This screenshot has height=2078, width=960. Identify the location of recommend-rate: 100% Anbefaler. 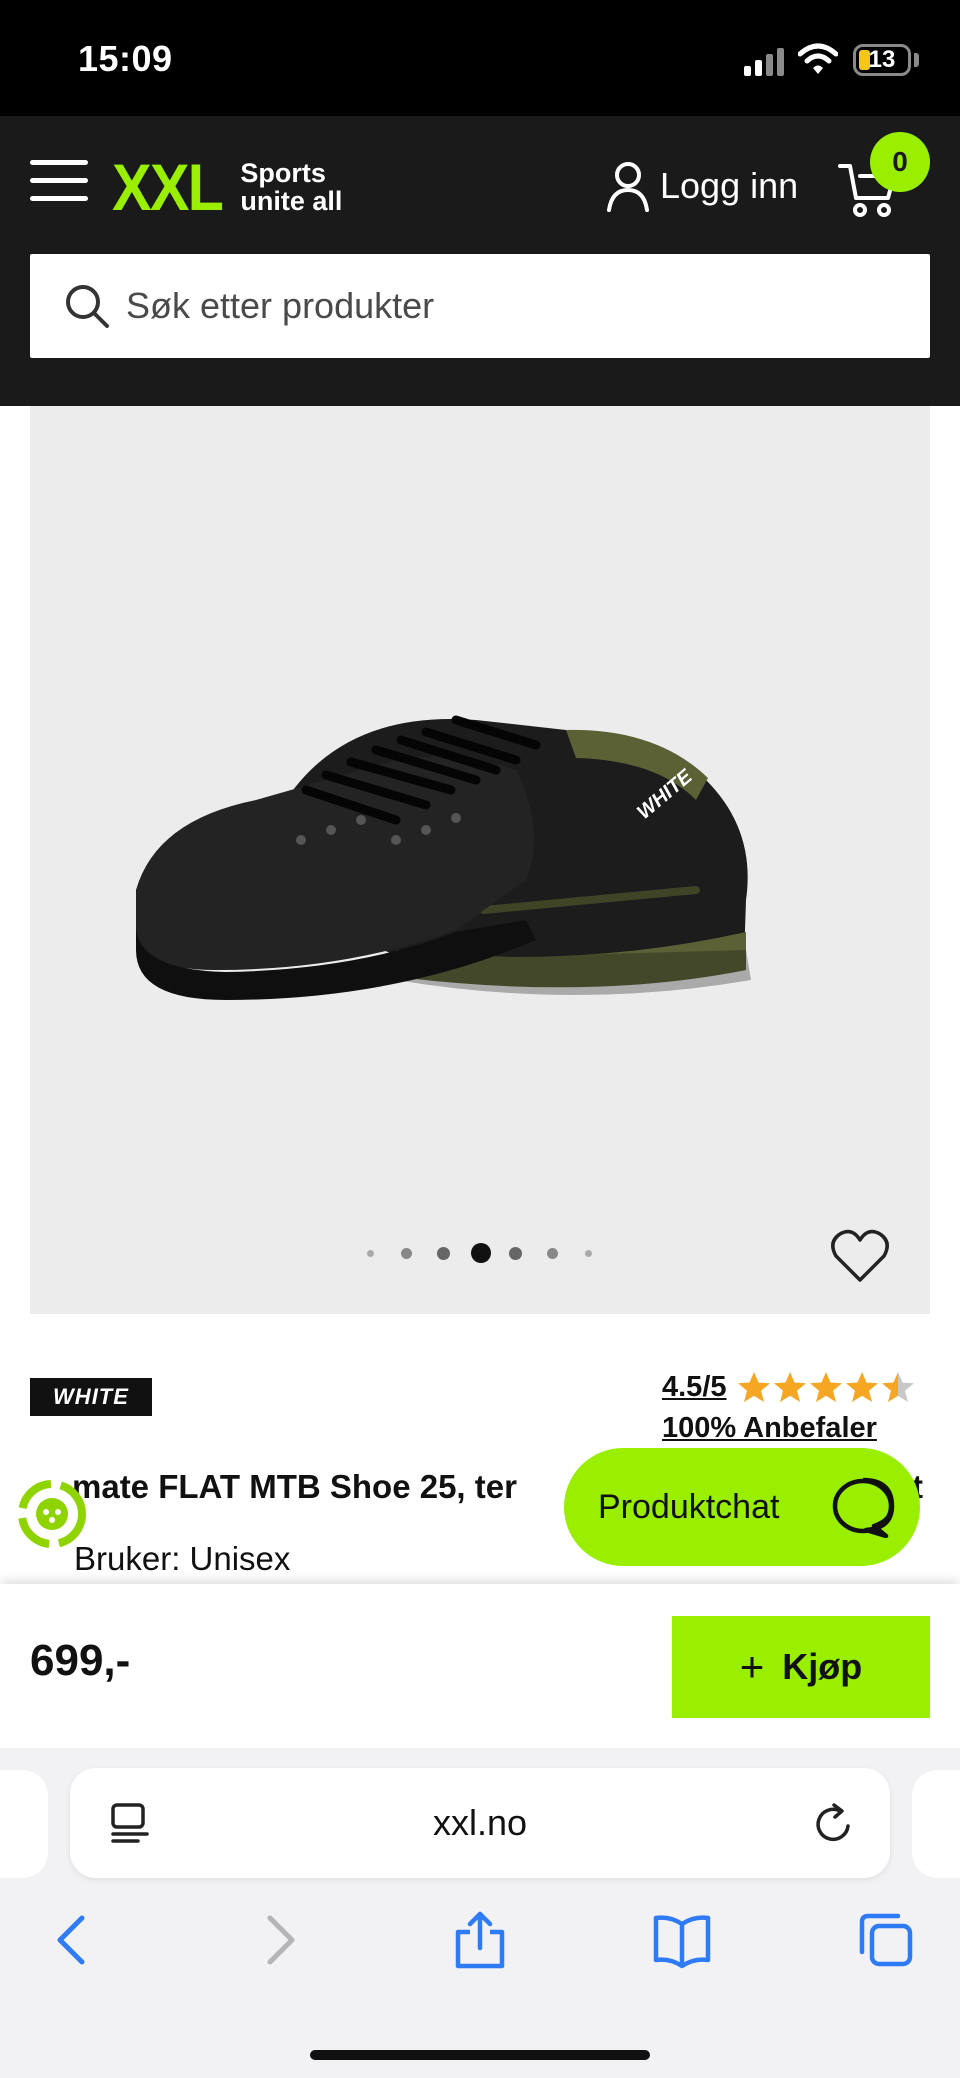
(769, 1428).